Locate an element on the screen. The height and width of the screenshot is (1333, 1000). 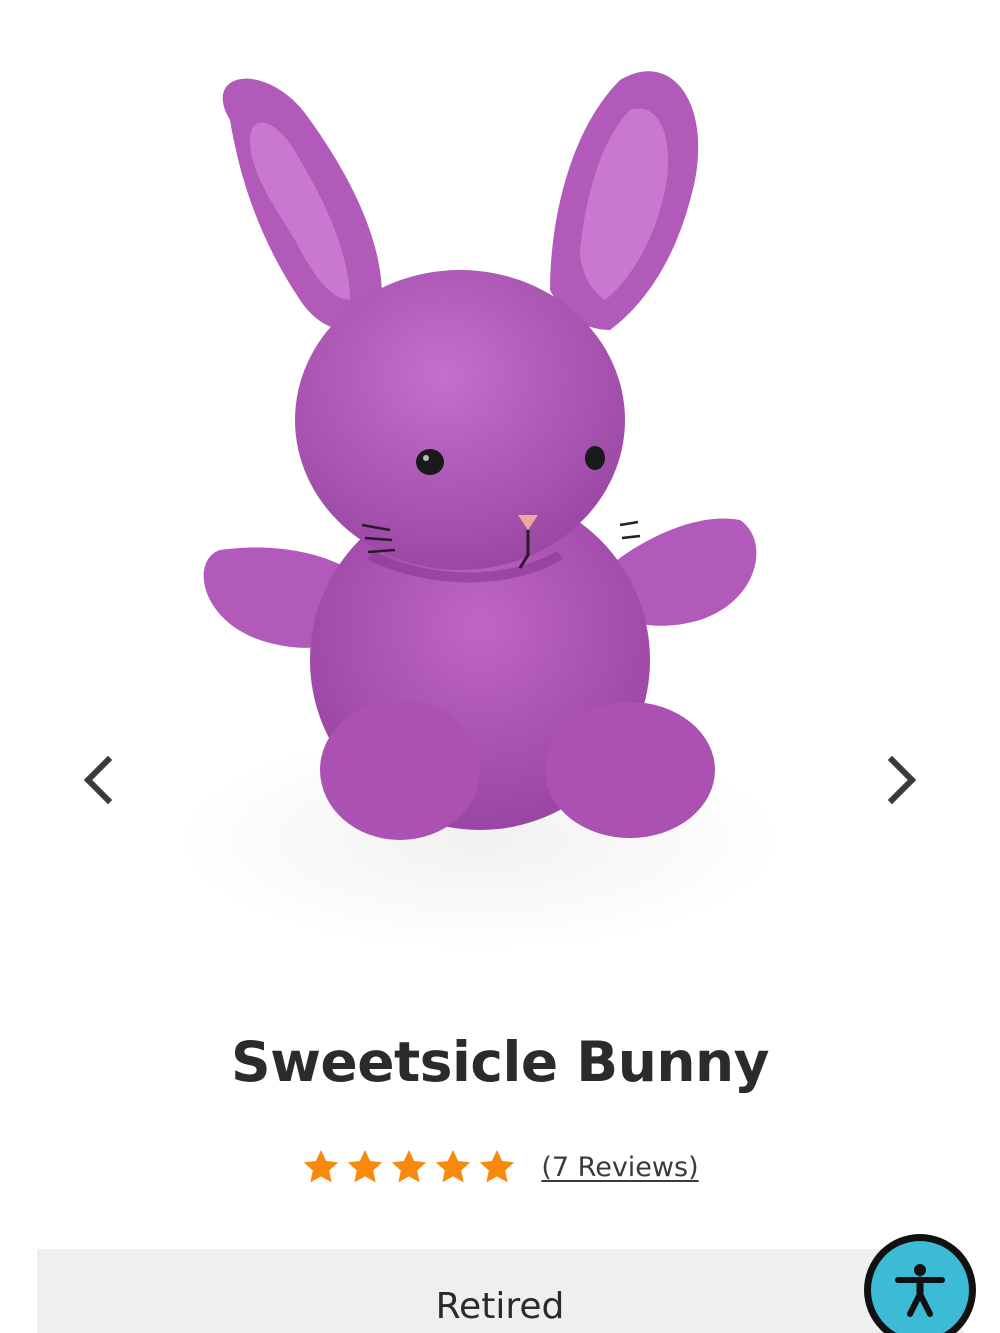
chevron-right-icon is located at coordinates (902, 780).